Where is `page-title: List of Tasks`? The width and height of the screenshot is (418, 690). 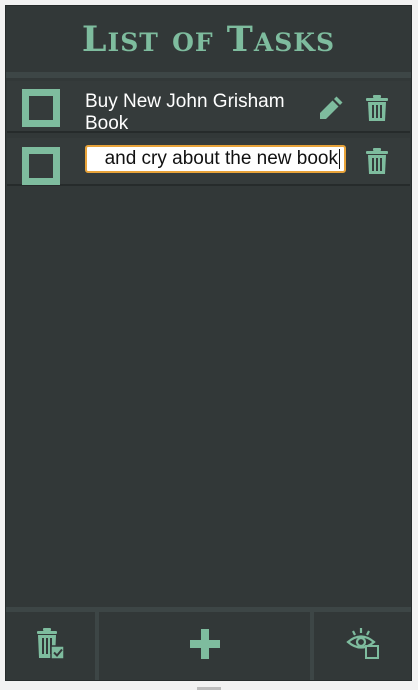
page-title: List of Tasks is located at coordinates (208, 39).